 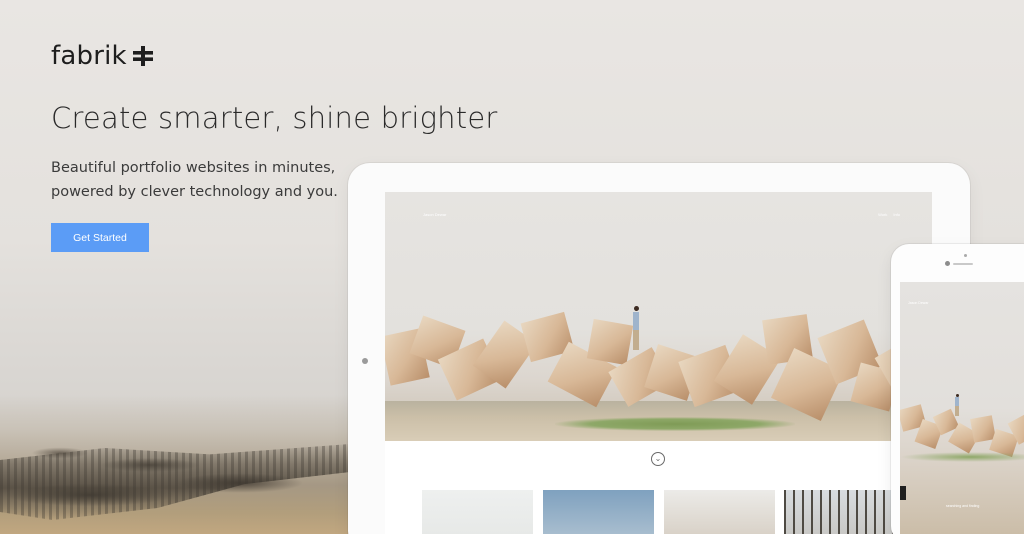 What do you see at coordinates (889, 214) in the screenshot?
I see `mock-site-menu: Work Info` at bounding box center [889, 214].